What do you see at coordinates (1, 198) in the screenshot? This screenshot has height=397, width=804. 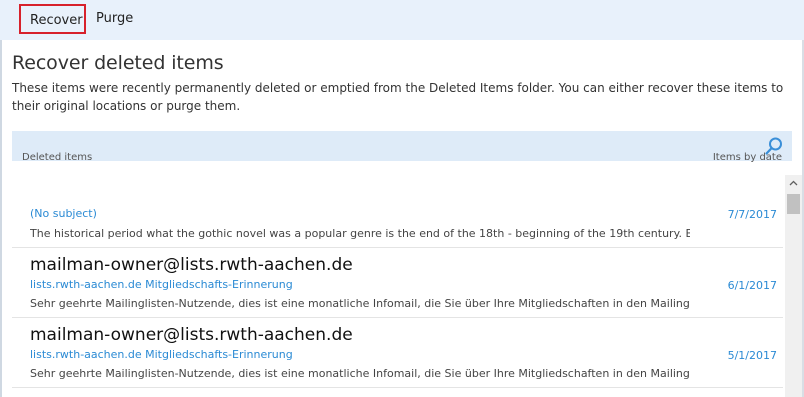 I see `pane-divider` at bounding box center [1, 198].